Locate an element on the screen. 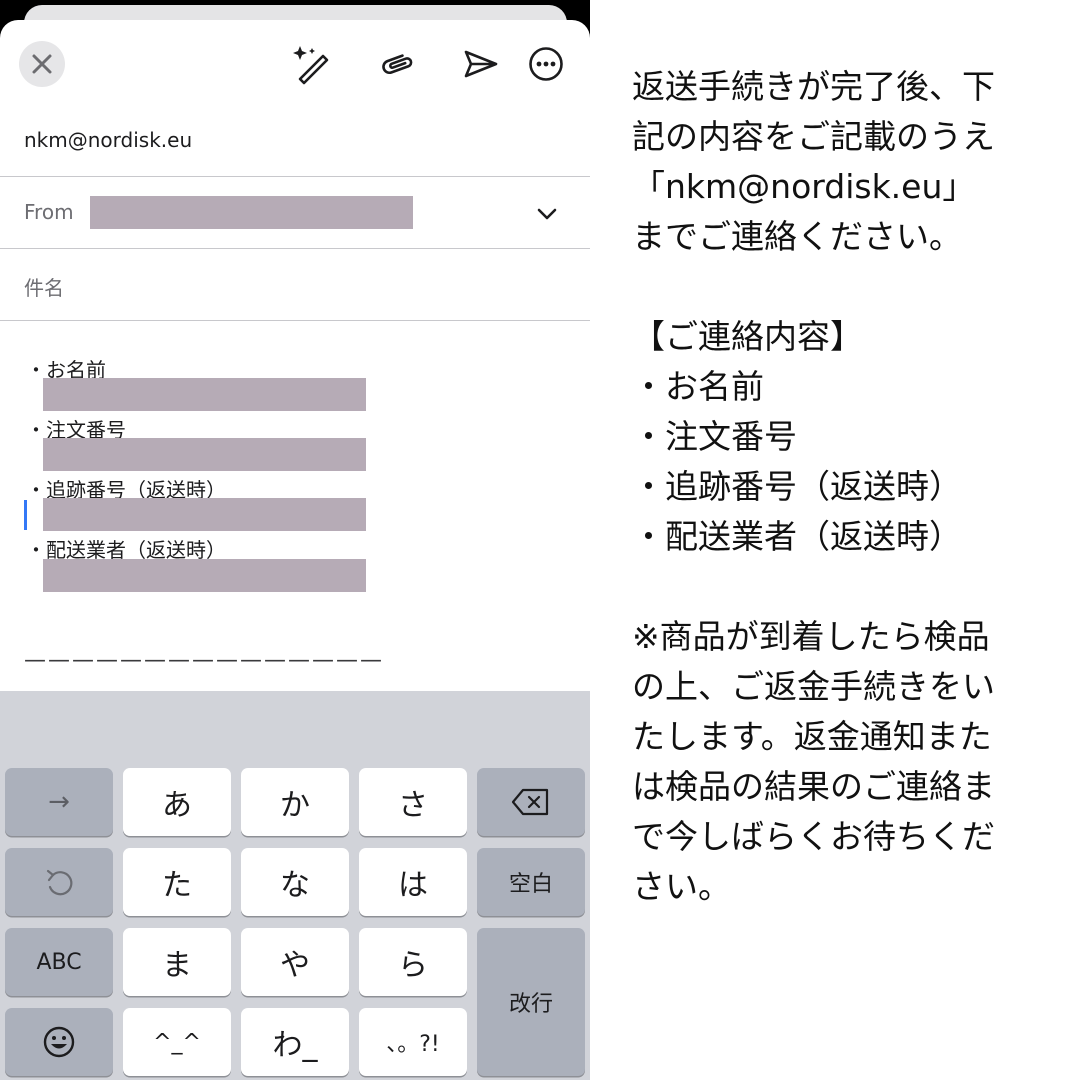 The width and height of the screenshot is (1080, 1080). undo-icon is located at coordinates (59, 882).